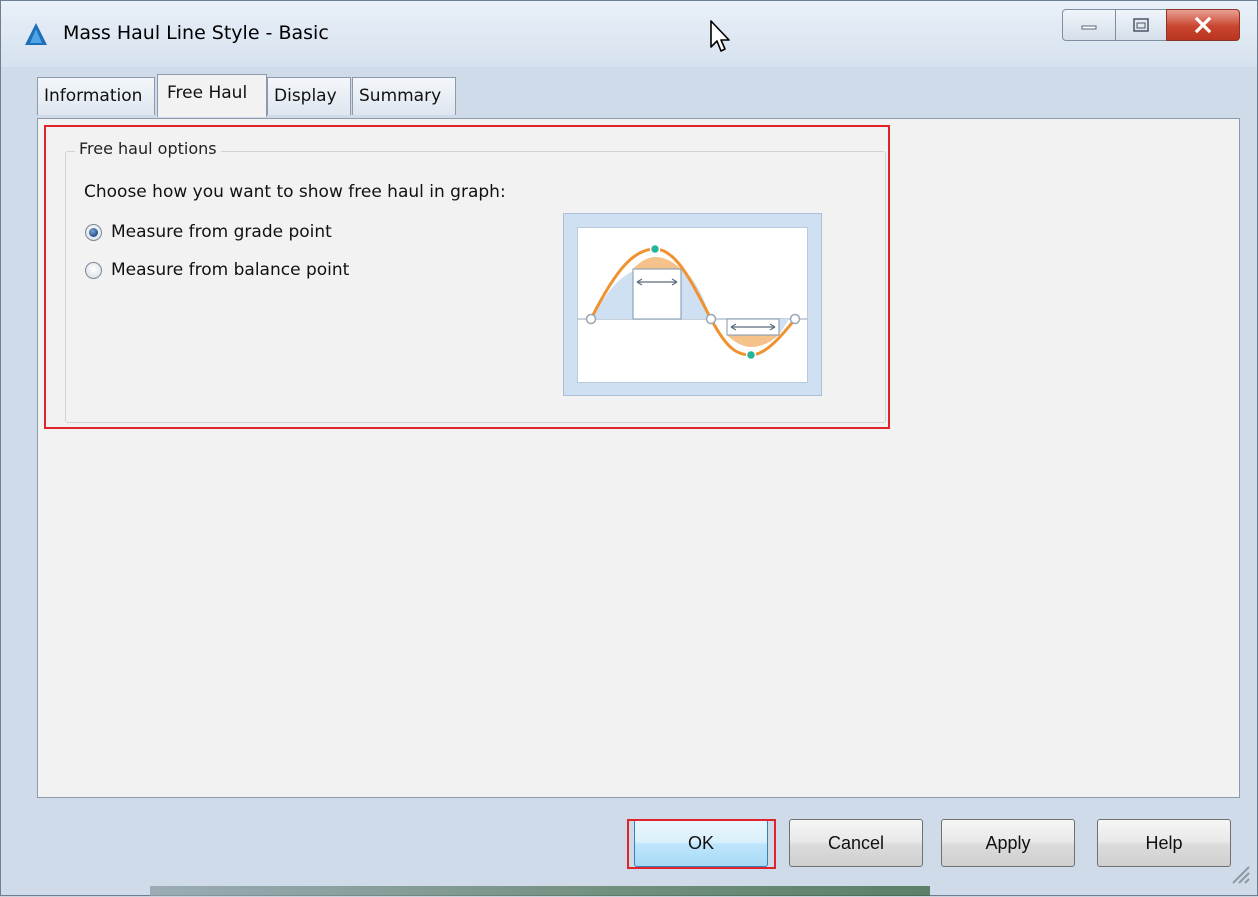 The width and height of the screenshot is (1258, 897). I want to click on radio-button-checked, so click(93, 232).